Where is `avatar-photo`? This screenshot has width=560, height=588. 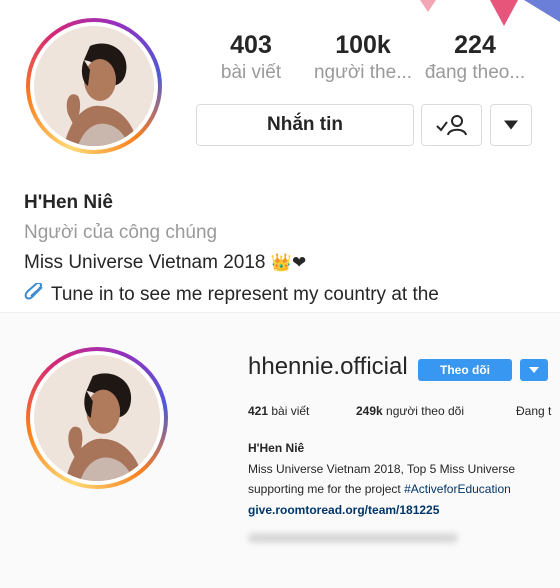
avatar-photo is located at coordinates (94, 86).